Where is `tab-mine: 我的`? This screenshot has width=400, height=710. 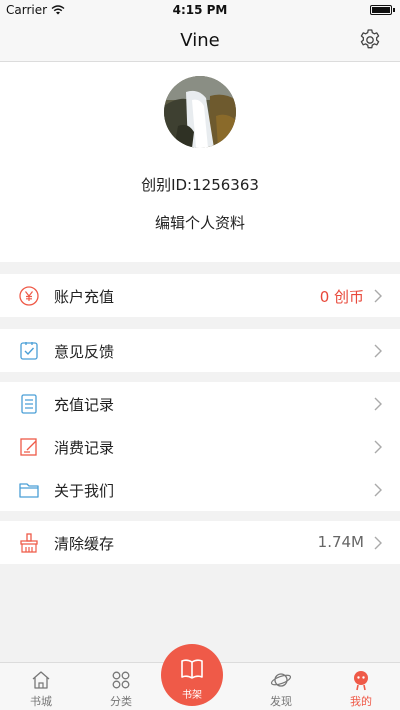 tab-mine: 我的 is located at coordinates (361, 686).